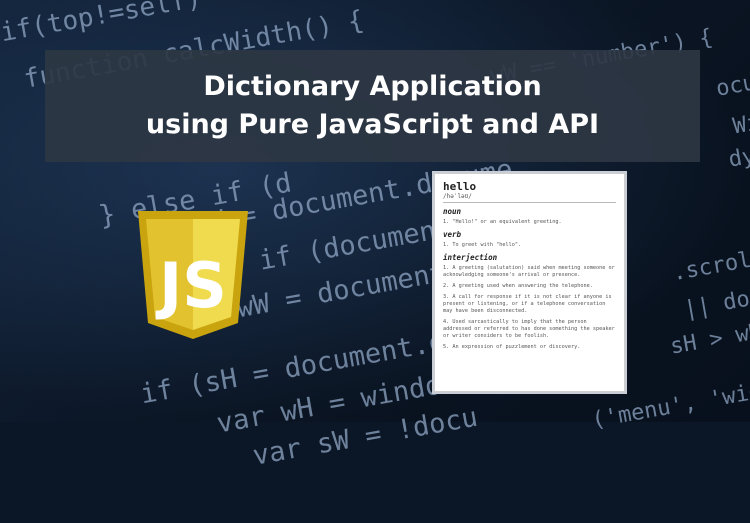 This screenshot has height=523, width=750. I want to click on code-line: .scrollHe, so click(710, 263).